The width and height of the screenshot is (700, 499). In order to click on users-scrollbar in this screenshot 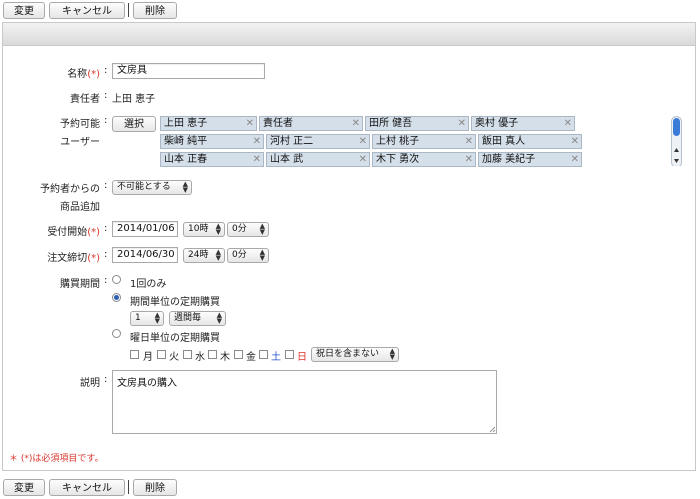, I will do `click(676, 141)`.